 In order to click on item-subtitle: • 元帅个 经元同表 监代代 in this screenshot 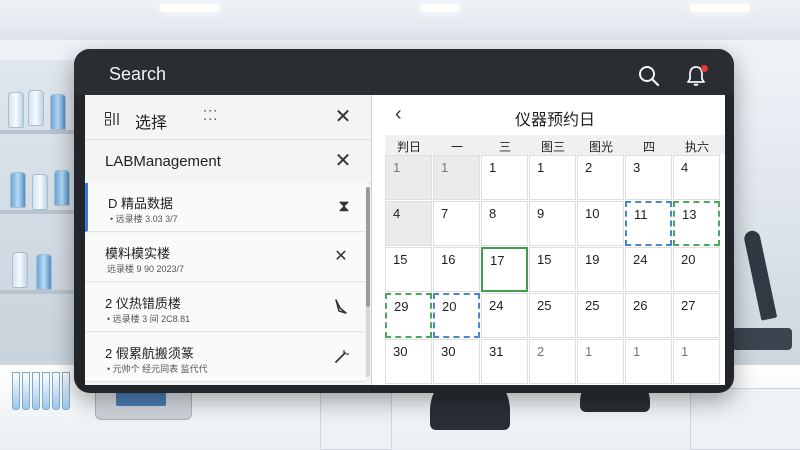, I will do `click(157, 369)`.